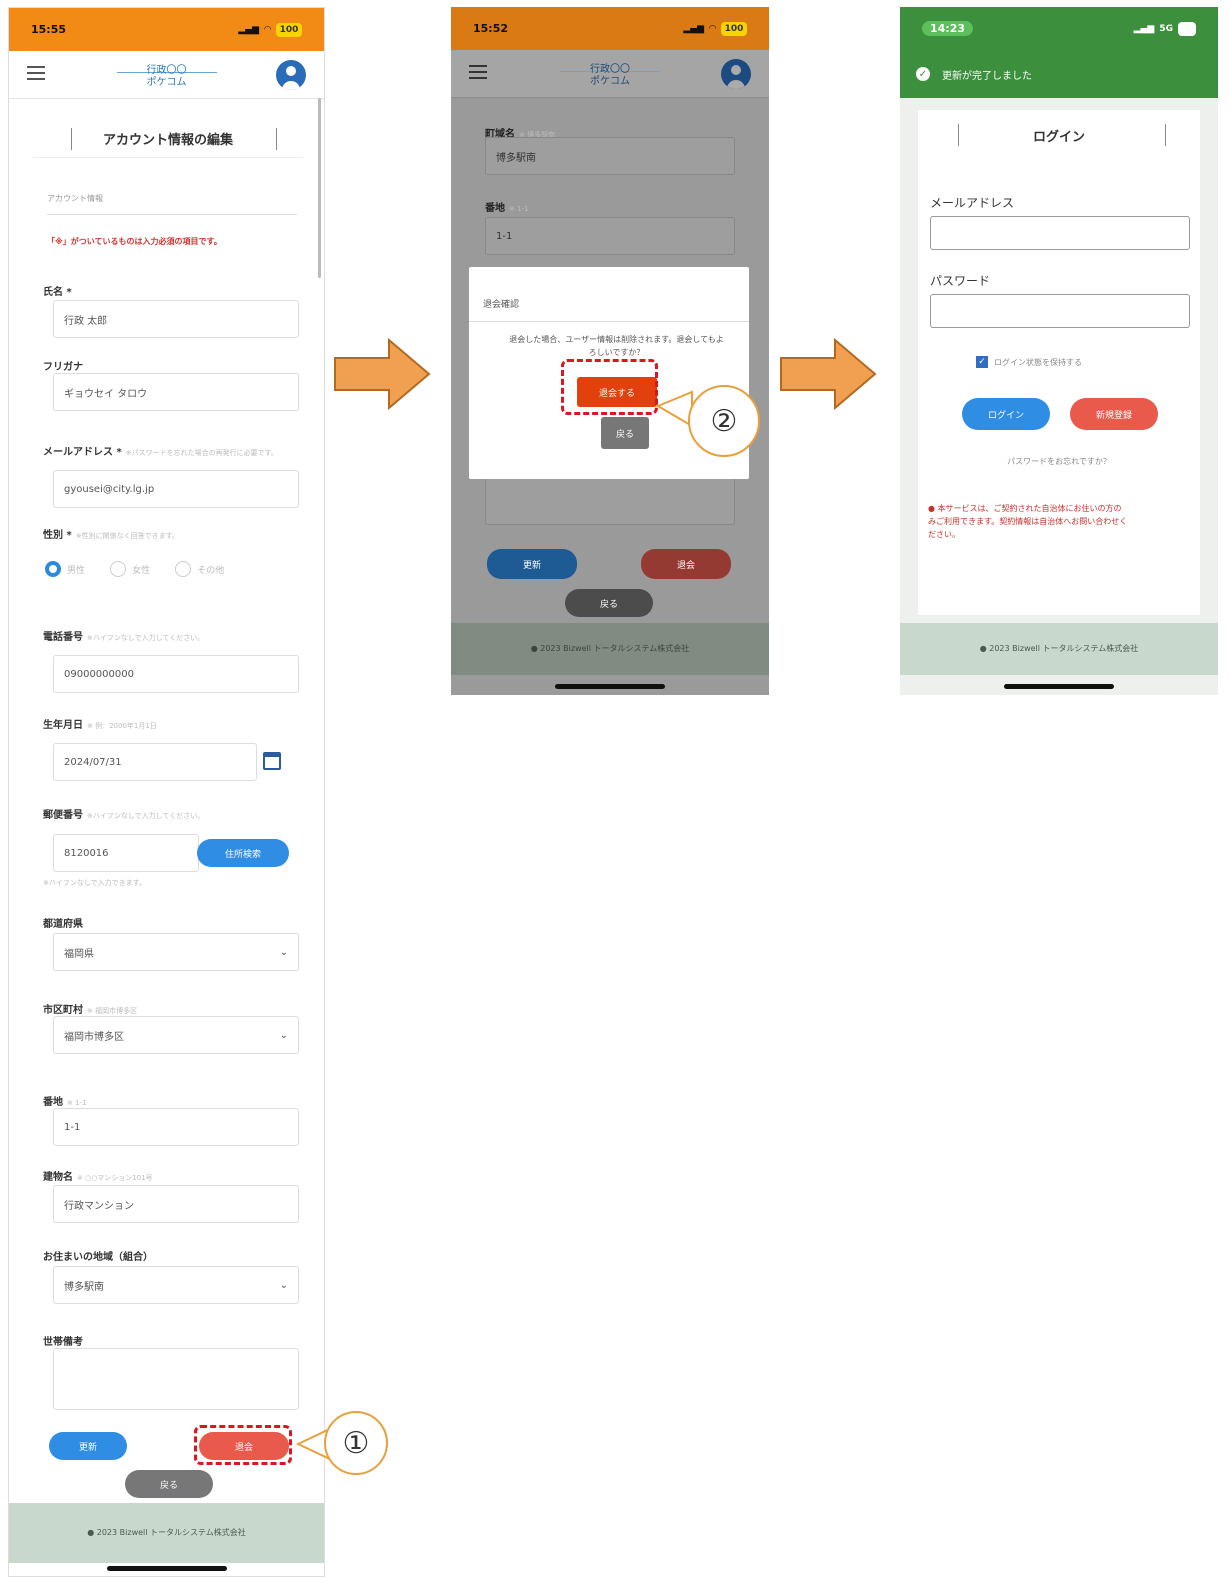 The height and width of the screenshot is (1577, 1230). Describe the element at coordinates (610, 156) in the screenshot. I see `town-field: 博多駅南` at that location.